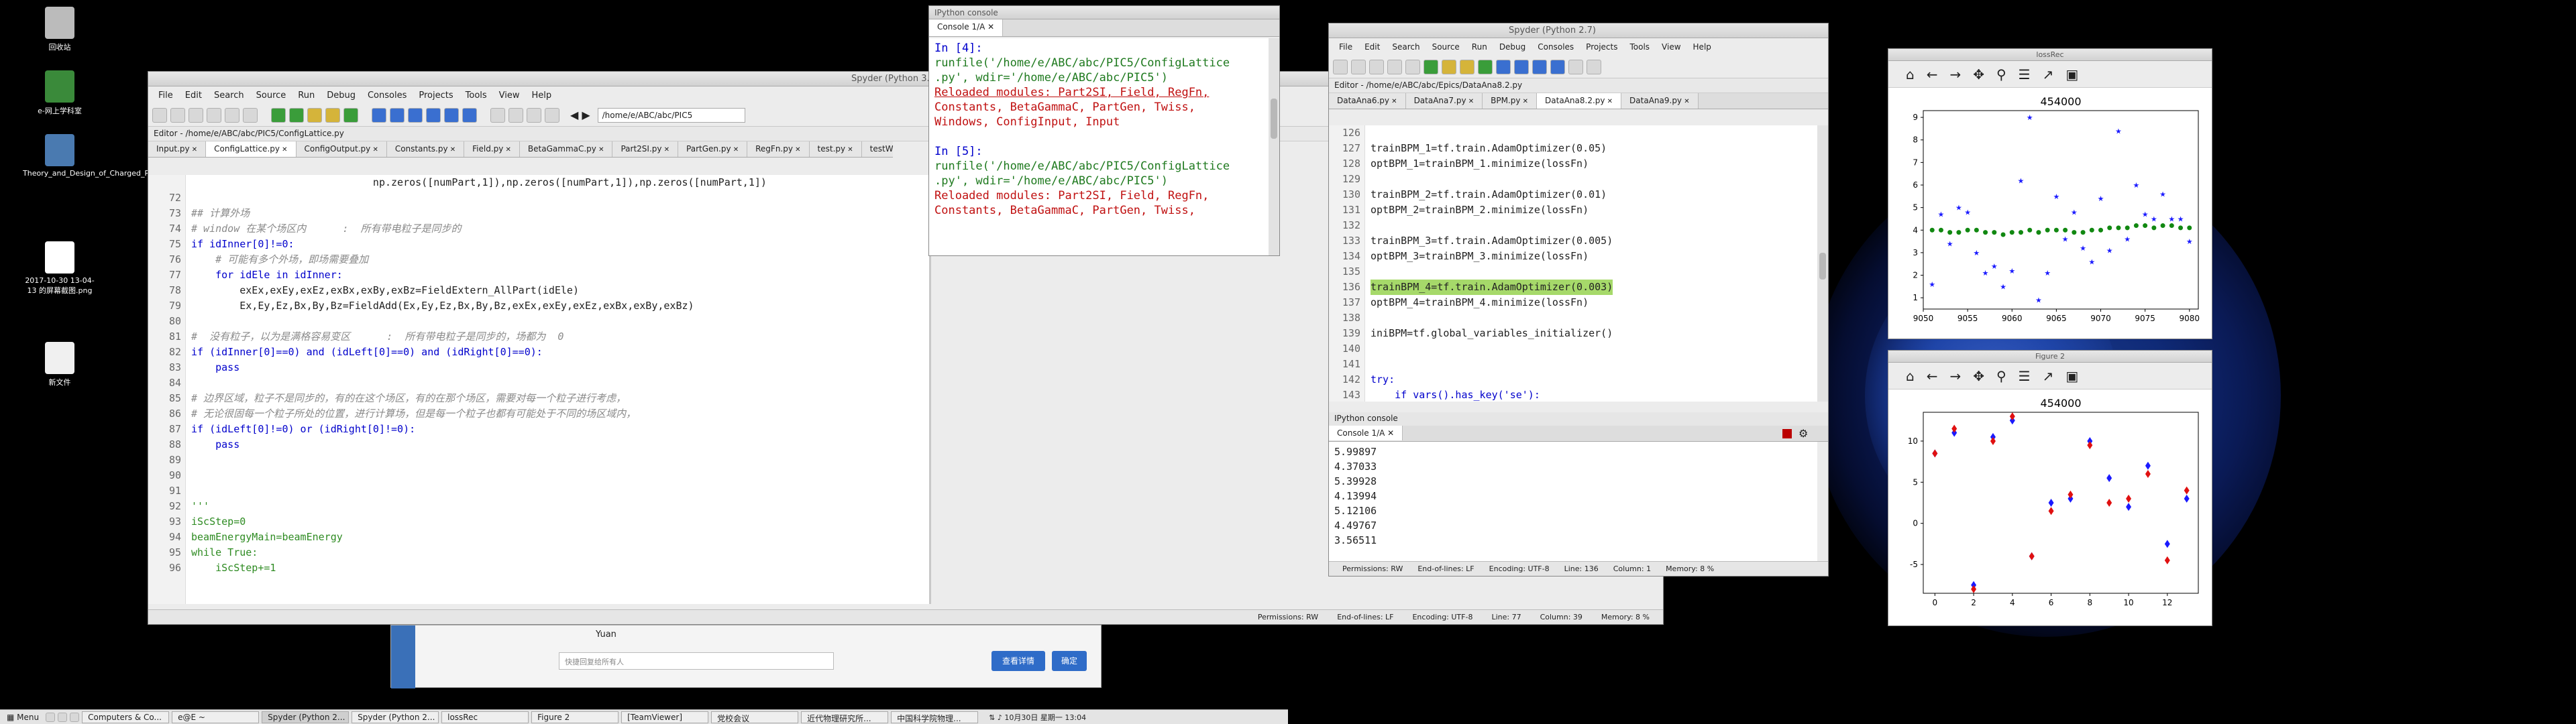 Image resolution: width=2576 pixels, height=724 pixels. I want to click on clock: 10月30日 星期一 13:04, so click(1045, 717).